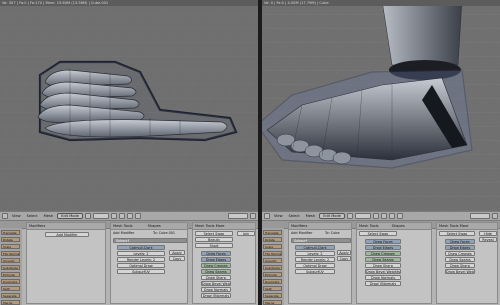 The height and width of the screenshot is (305, 500). What do you see at coordinates (383, 277) in the screenshot?
I see `draw-normals-toggle: Draw Normals` at bounding box center [383, 277].